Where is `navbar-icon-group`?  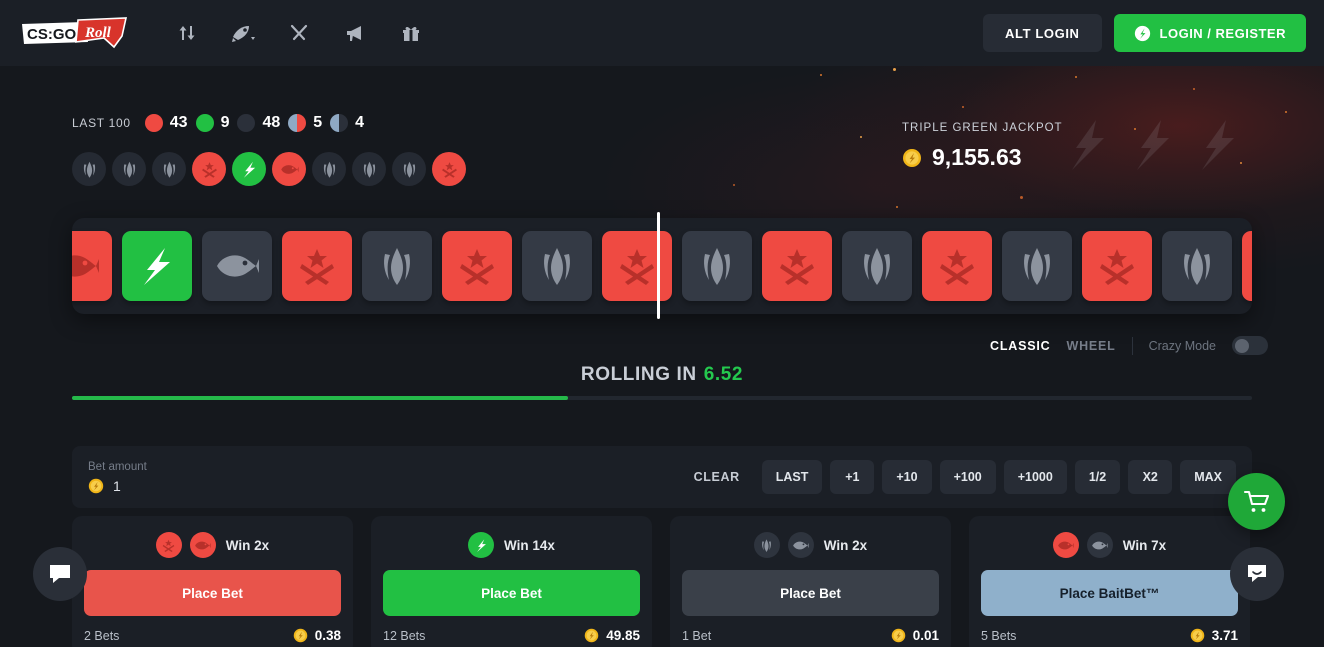
navbar-icon-group is located at coordinates (299, 33).